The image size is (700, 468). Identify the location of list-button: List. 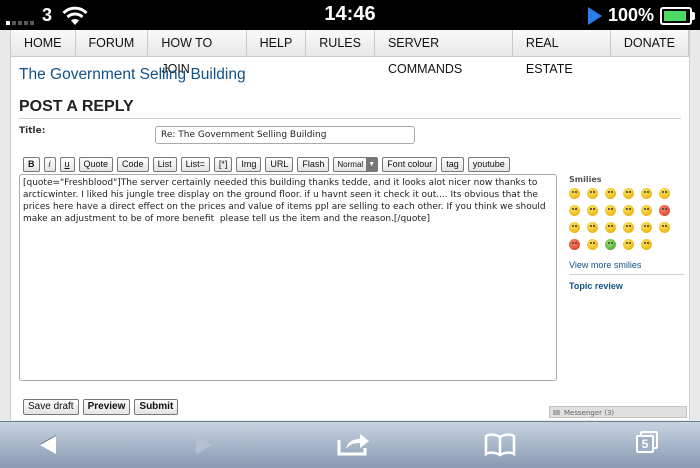
(164, 164).